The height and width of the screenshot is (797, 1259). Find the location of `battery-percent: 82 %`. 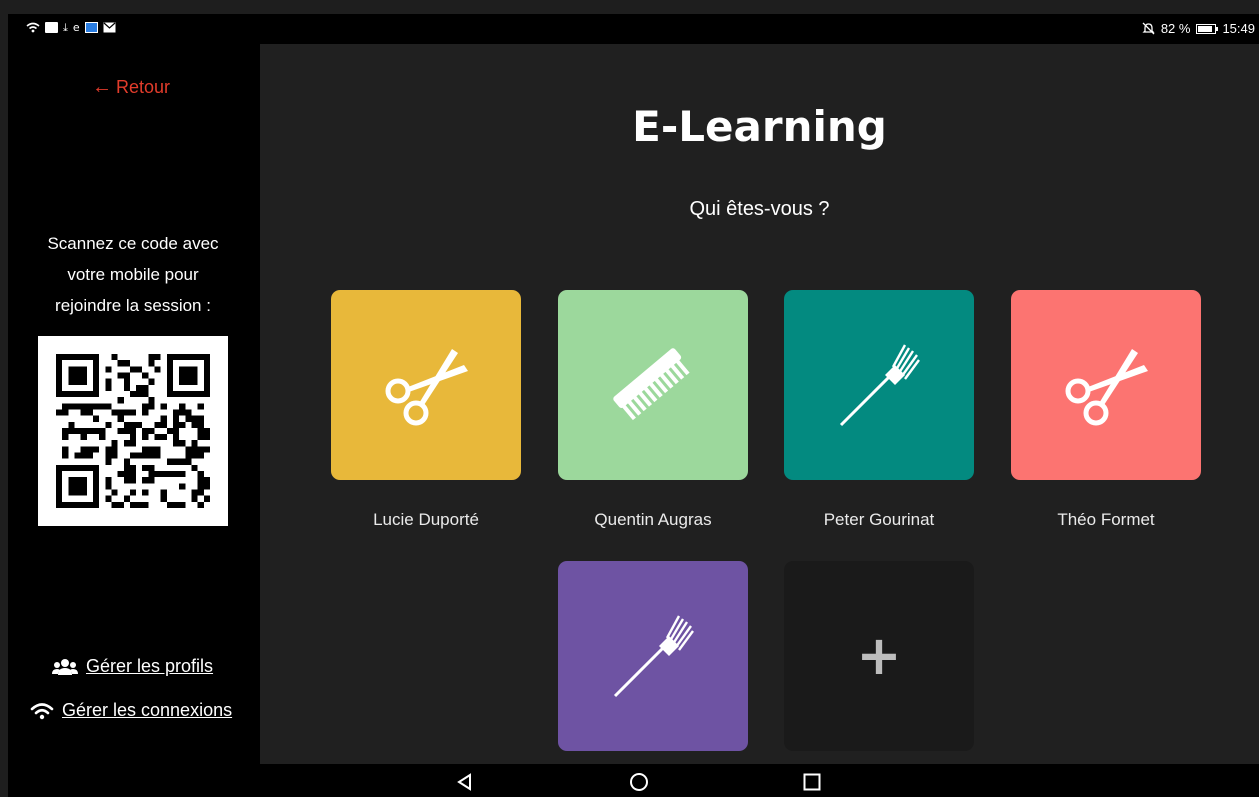

battery-percent: 82 % is located at coordinates (1175, 28).